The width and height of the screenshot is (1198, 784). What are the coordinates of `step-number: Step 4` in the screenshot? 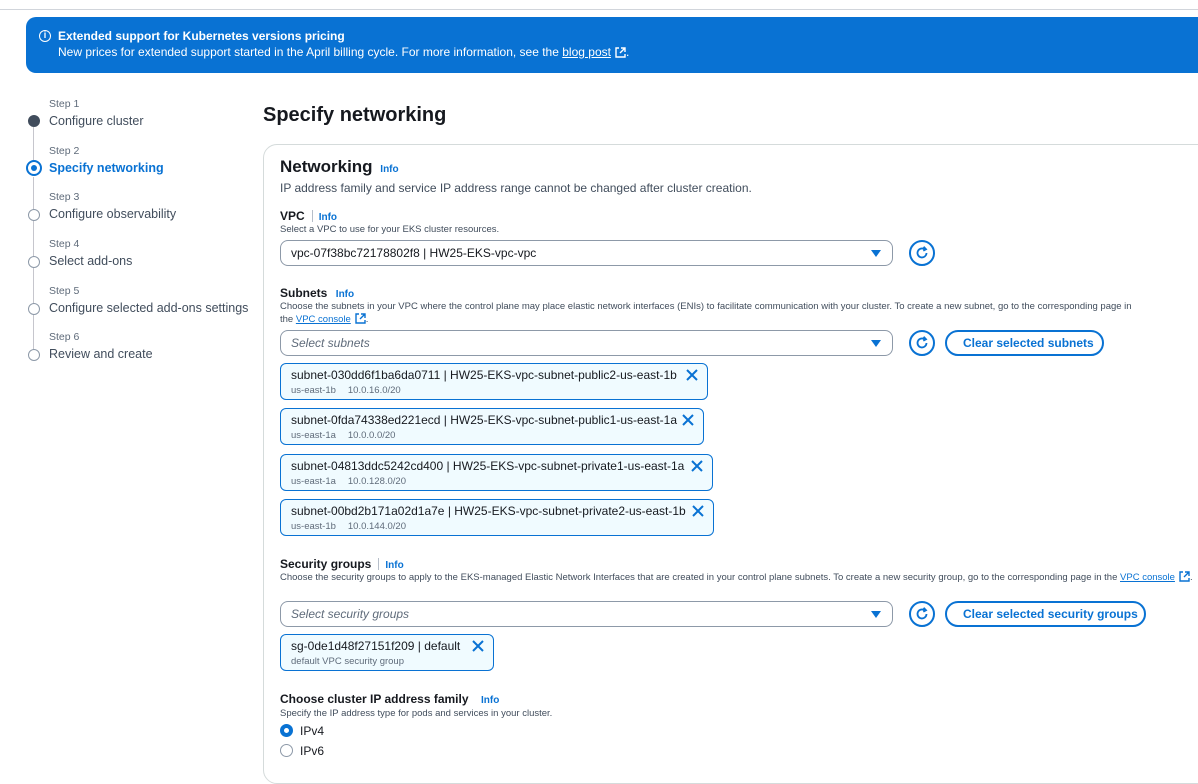 It's located at (64, 244).